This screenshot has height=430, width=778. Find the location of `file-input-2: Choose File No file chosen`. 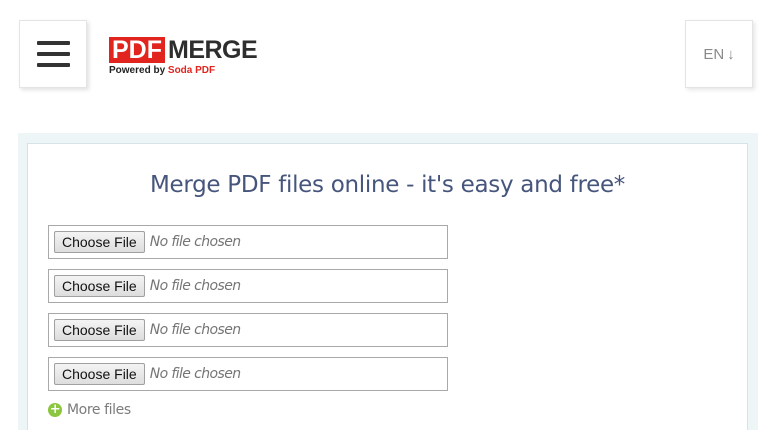

file-input-2: Choose File No file chosen is located at coordinates (248, 286).